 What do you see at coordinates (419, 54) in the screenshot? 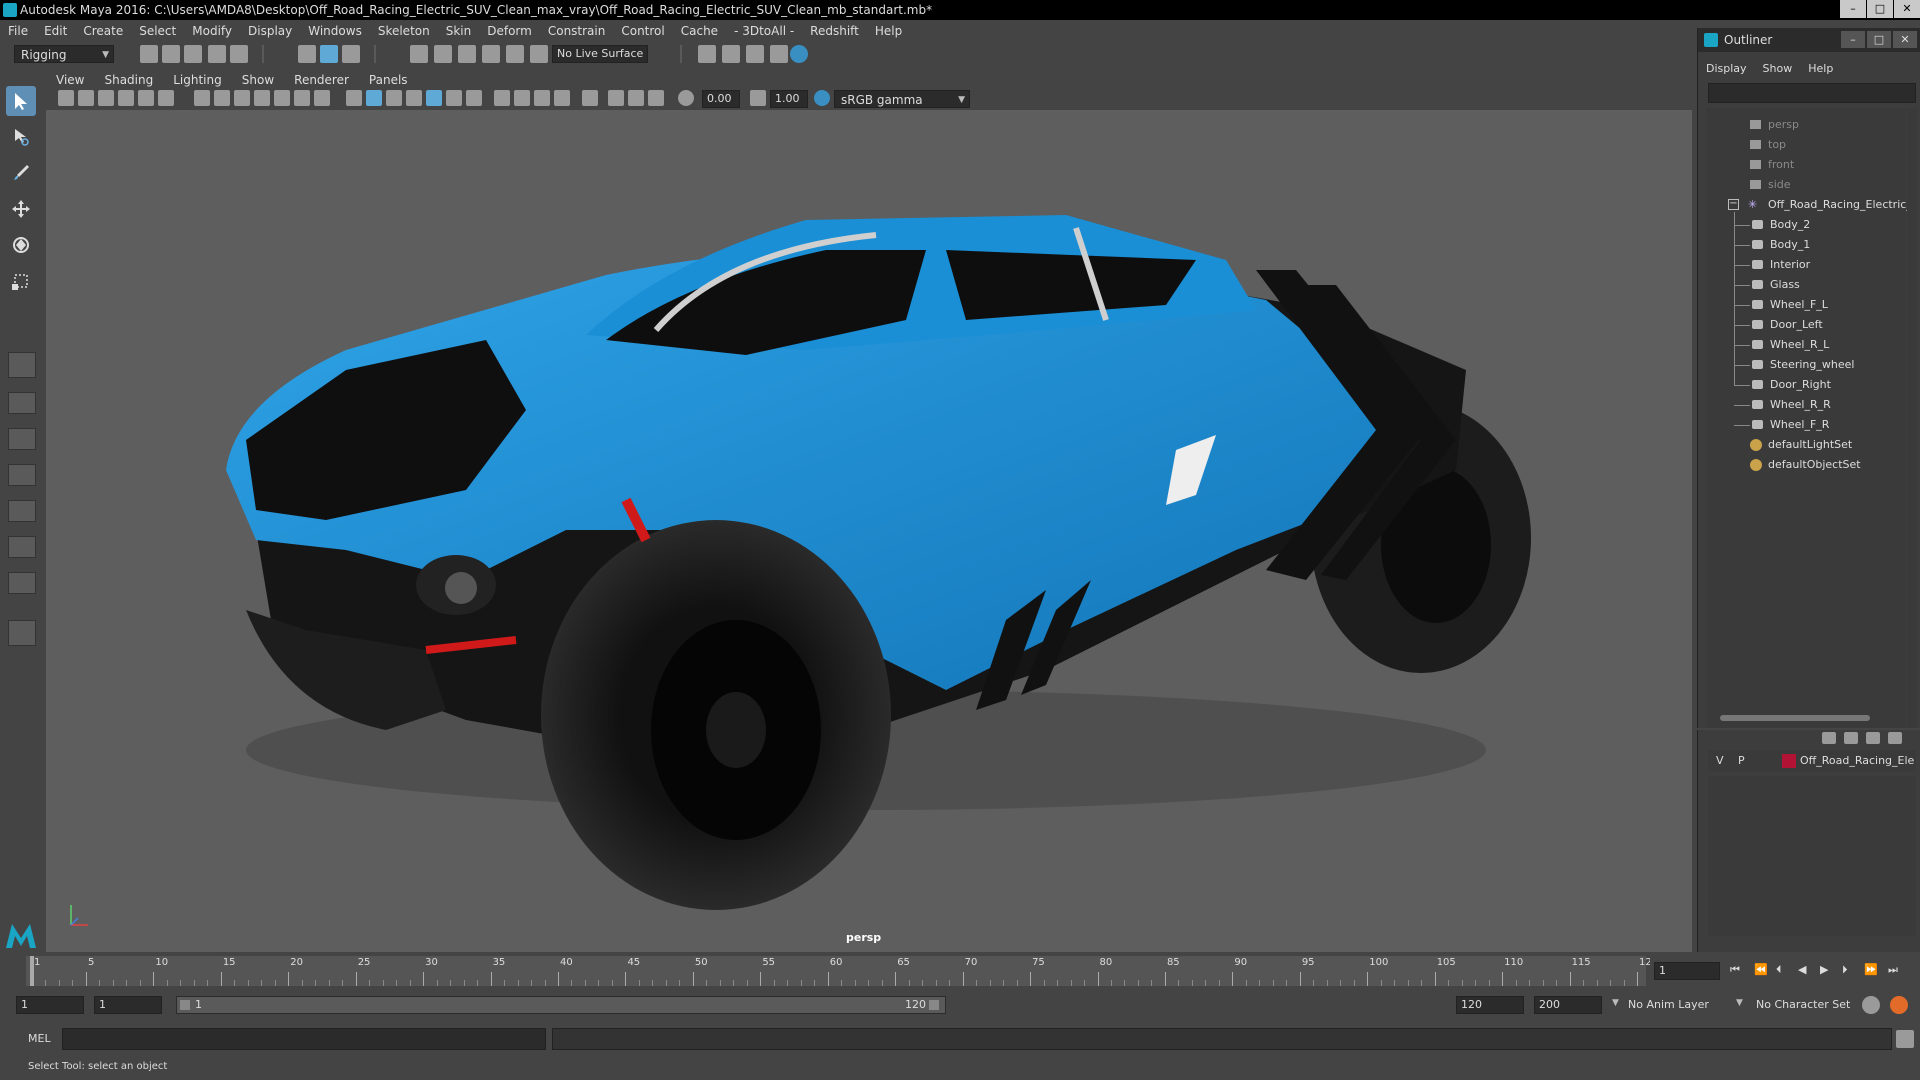
I see `snap-grid-icon` at bounding box center [419, 54].